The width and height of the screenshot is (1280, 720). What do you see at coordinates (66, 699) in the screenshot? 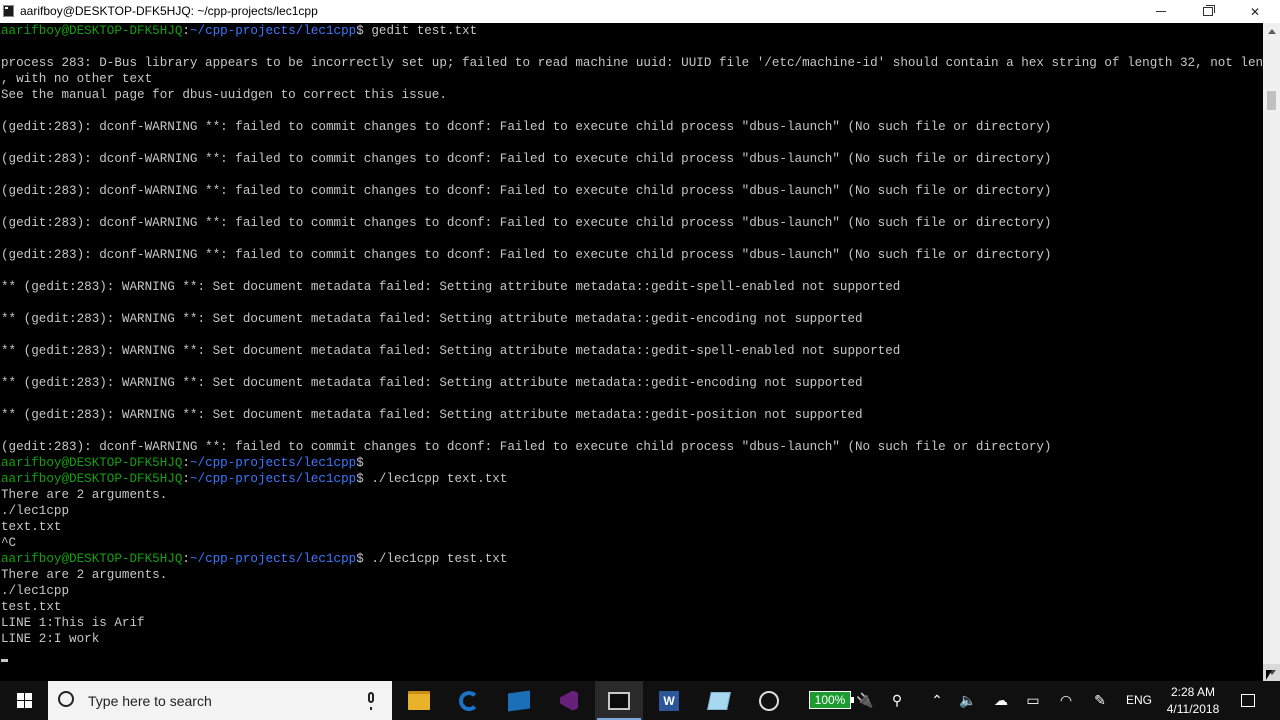
I see `cortana-icon` at bounding box center [66, 699].